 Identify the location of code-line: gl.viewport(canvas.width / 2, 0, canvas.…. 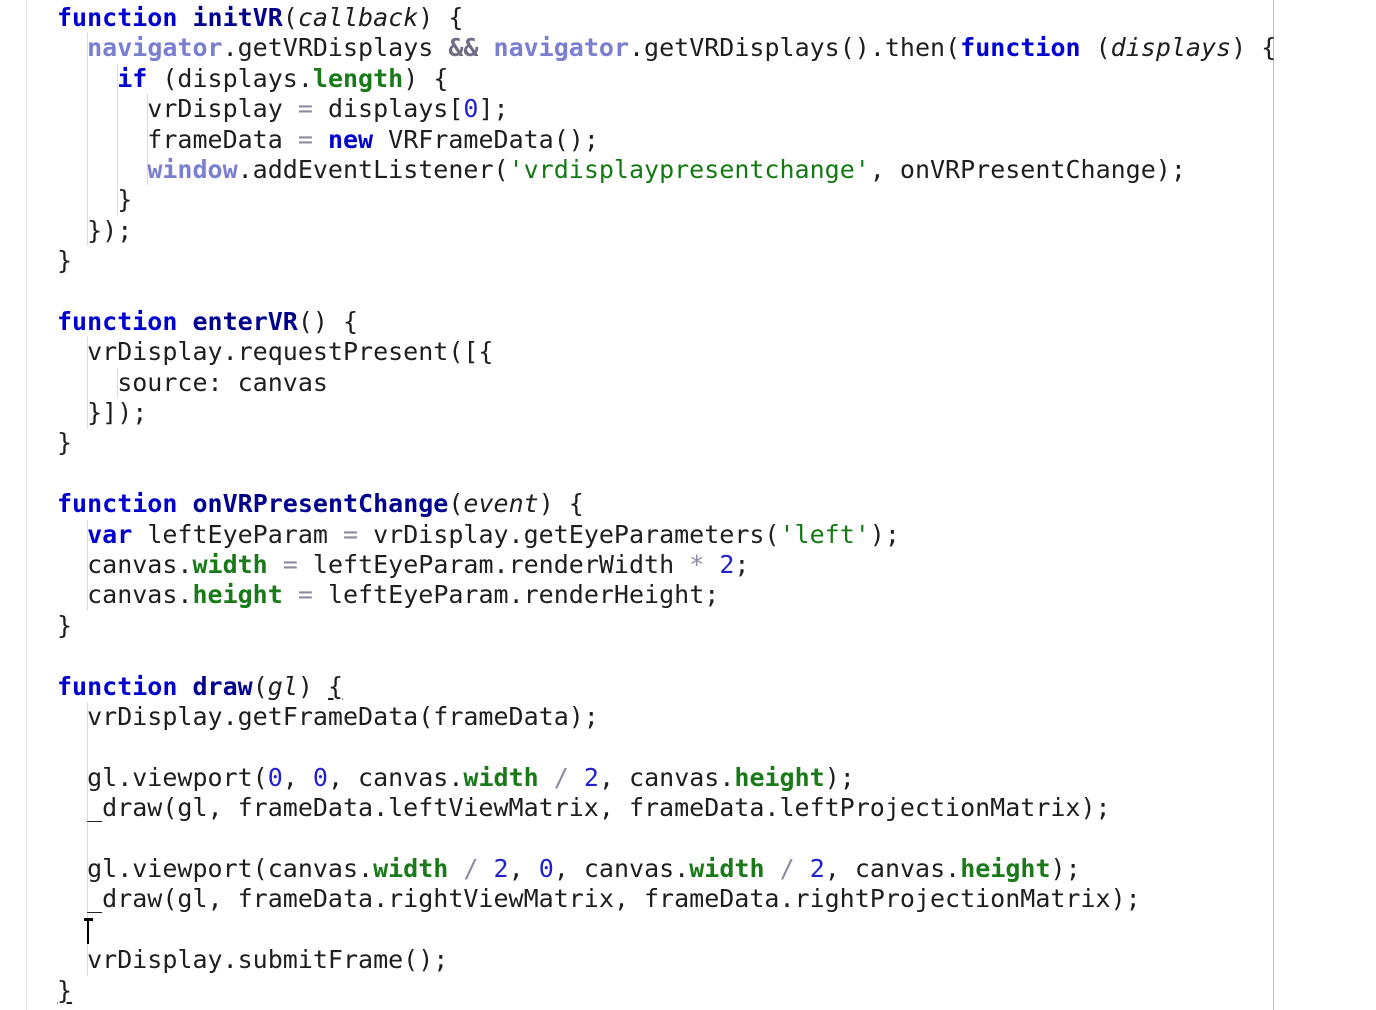
(688, 869).